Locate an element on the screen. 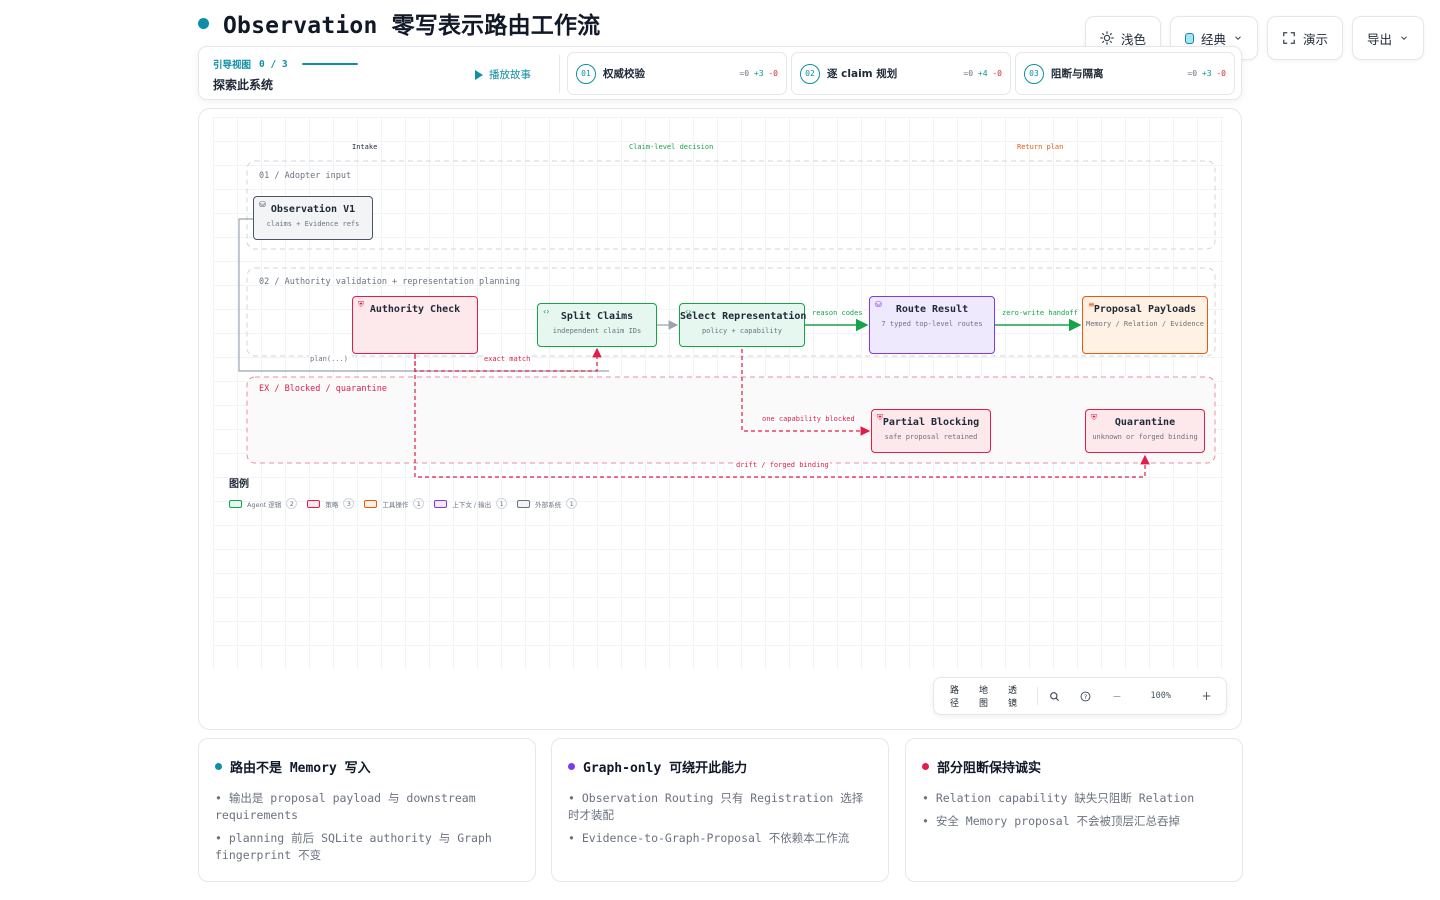 The image size is (1440, 900). export-label: 导出 is located at coordinates (1379, 39).